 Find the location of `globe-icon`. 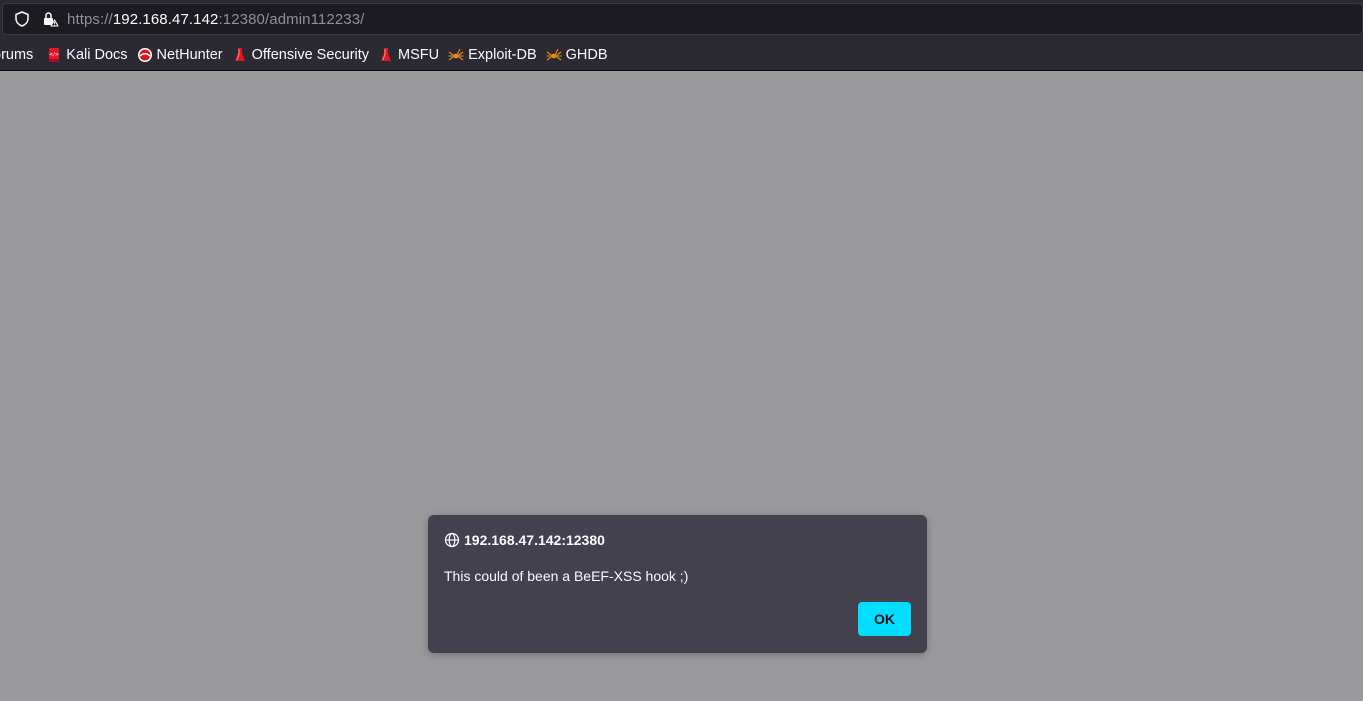

globe-icon is located at coordinates (452, 540).